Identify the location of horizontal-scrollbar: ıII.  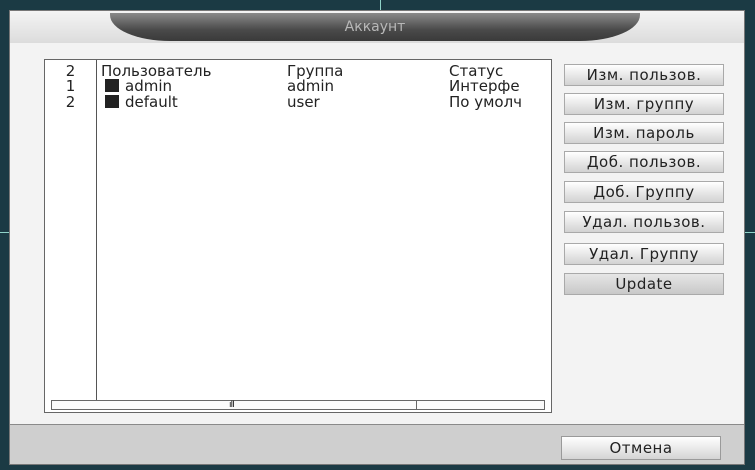
(298, 405).